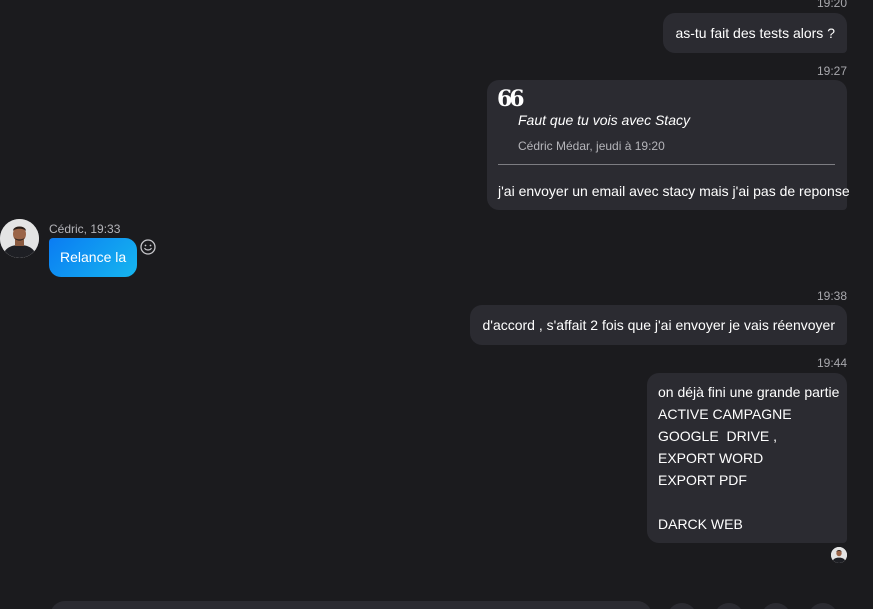 The width and height of the screenshot is (873, 609). What do you see at coordinates (591, 146) in the screenshot?
I see `quoted-message-meta: Cédric Médar, jeudi à 19:20` at bounding box center [591, 146].